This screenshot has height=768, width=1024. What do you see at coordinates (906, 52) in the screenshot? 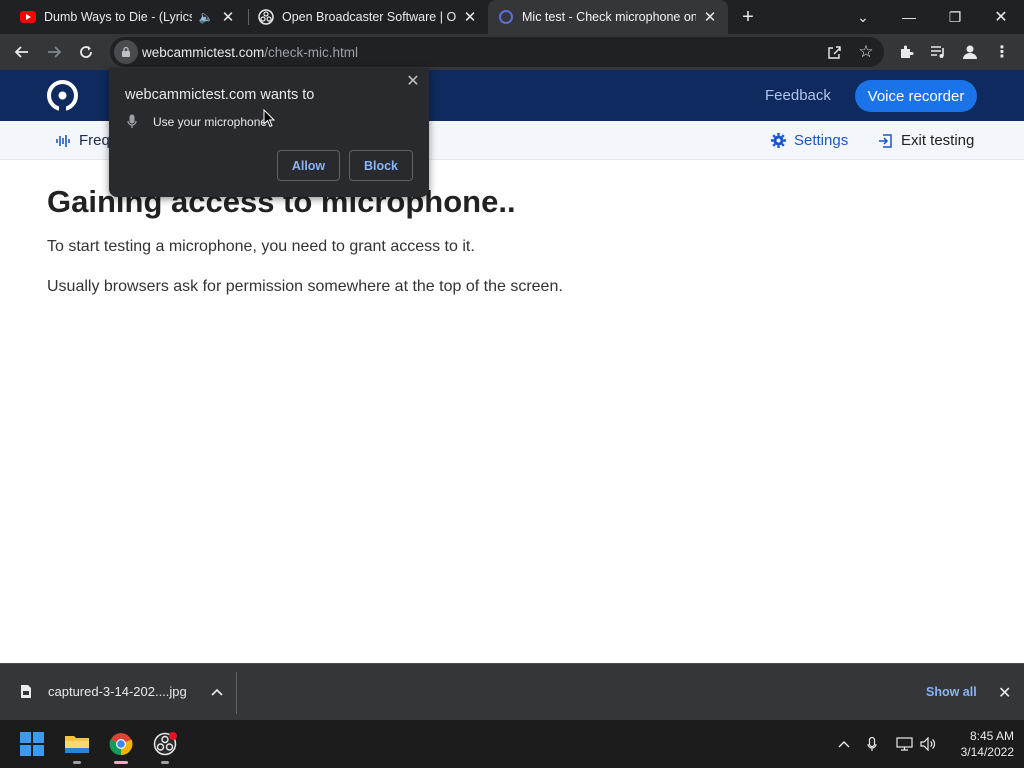
I see `extensions-icon` at bounding box center [906, 52].